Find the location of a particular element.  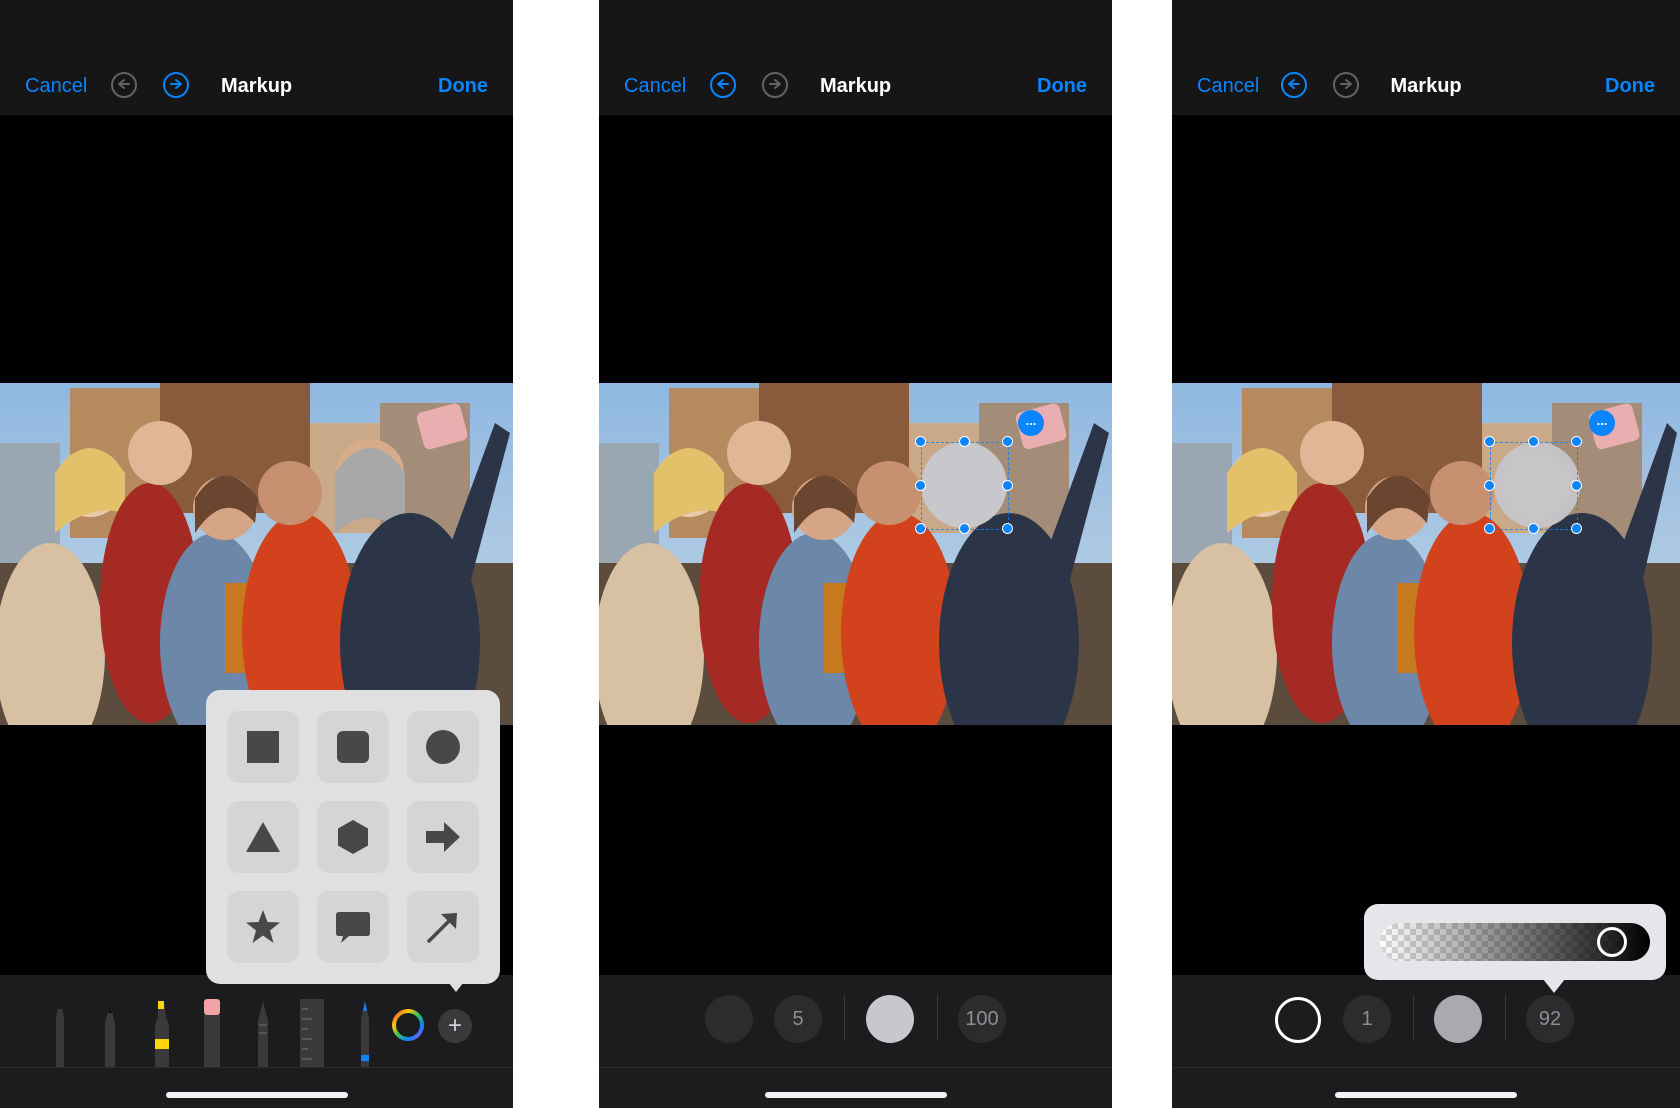

pen-tool-icon is located at coordinates (60, 1031).